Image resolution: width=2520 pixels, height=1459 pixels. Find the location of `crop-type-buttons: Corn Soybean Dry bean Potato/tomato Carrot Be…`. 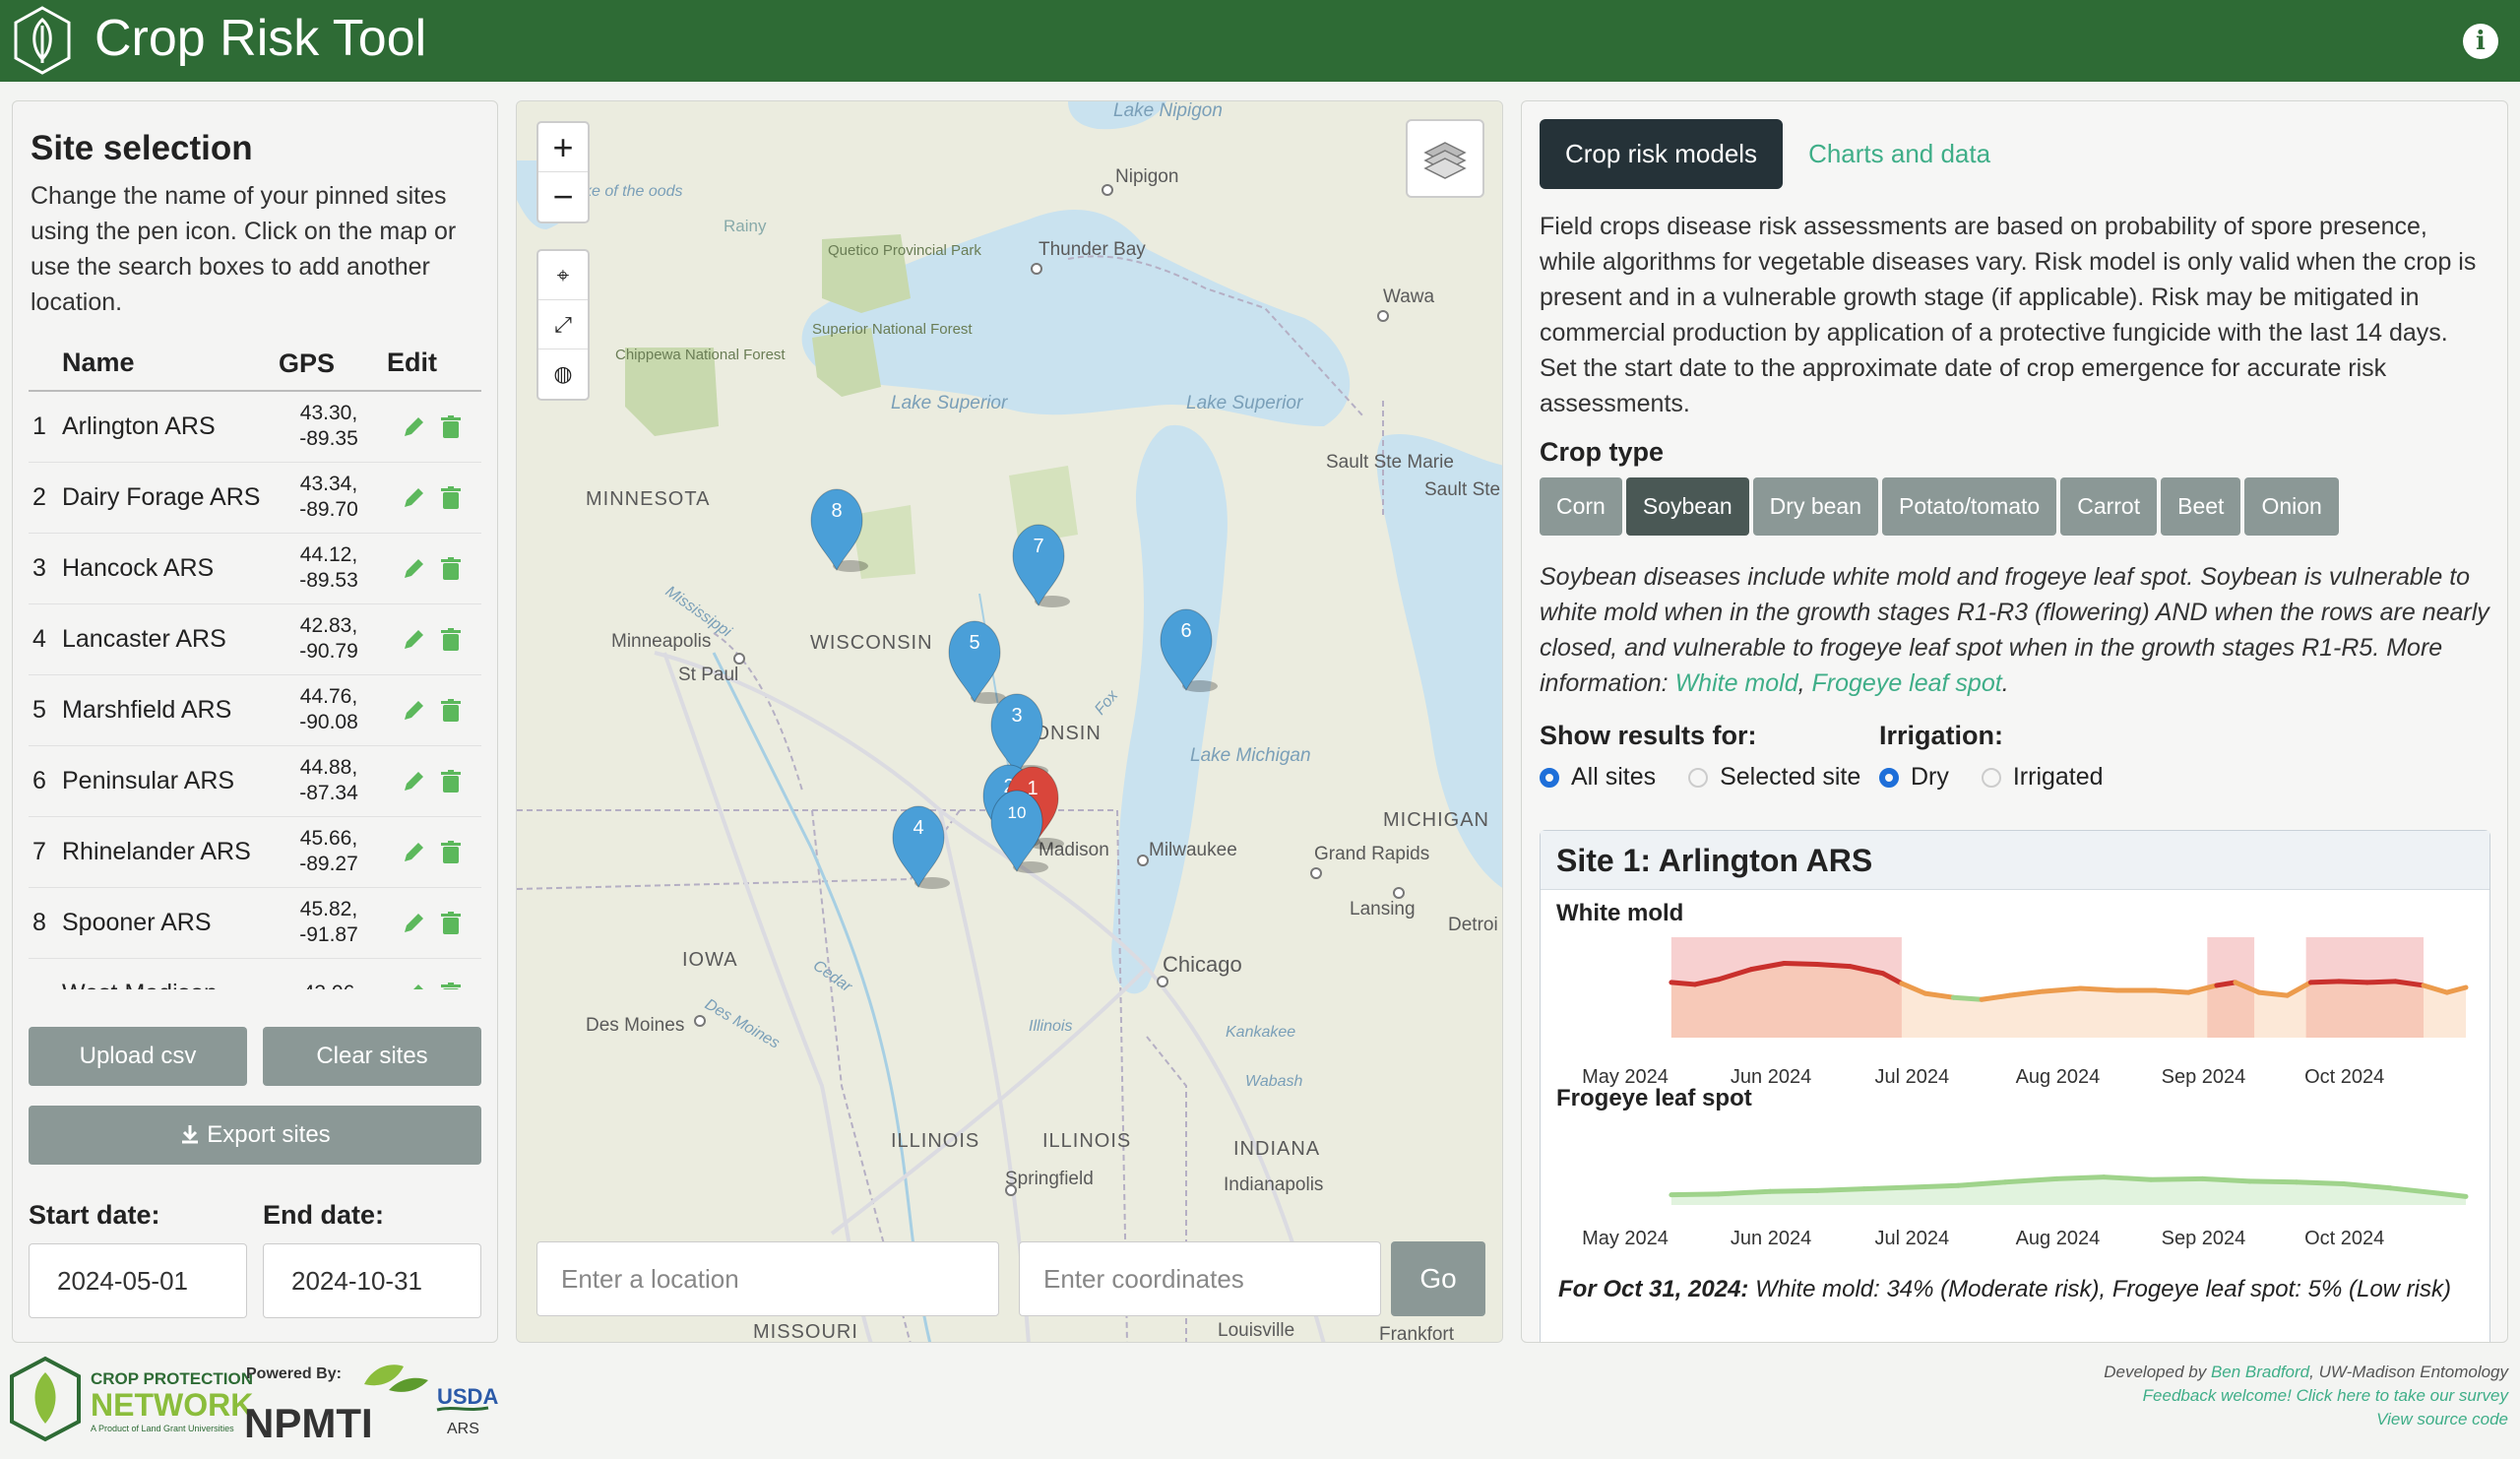

crop-type-buttons: Corn Soybean Dry bean Potato/tomato Carrot Be… is located at coordinates (2014, 506).